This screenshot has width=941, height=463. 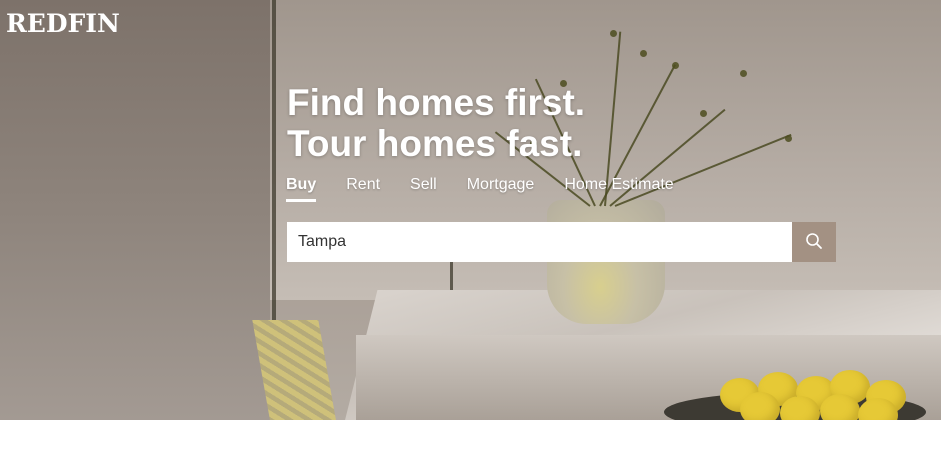 I want to click on hero-background-vase, so click(x=606, y=262).